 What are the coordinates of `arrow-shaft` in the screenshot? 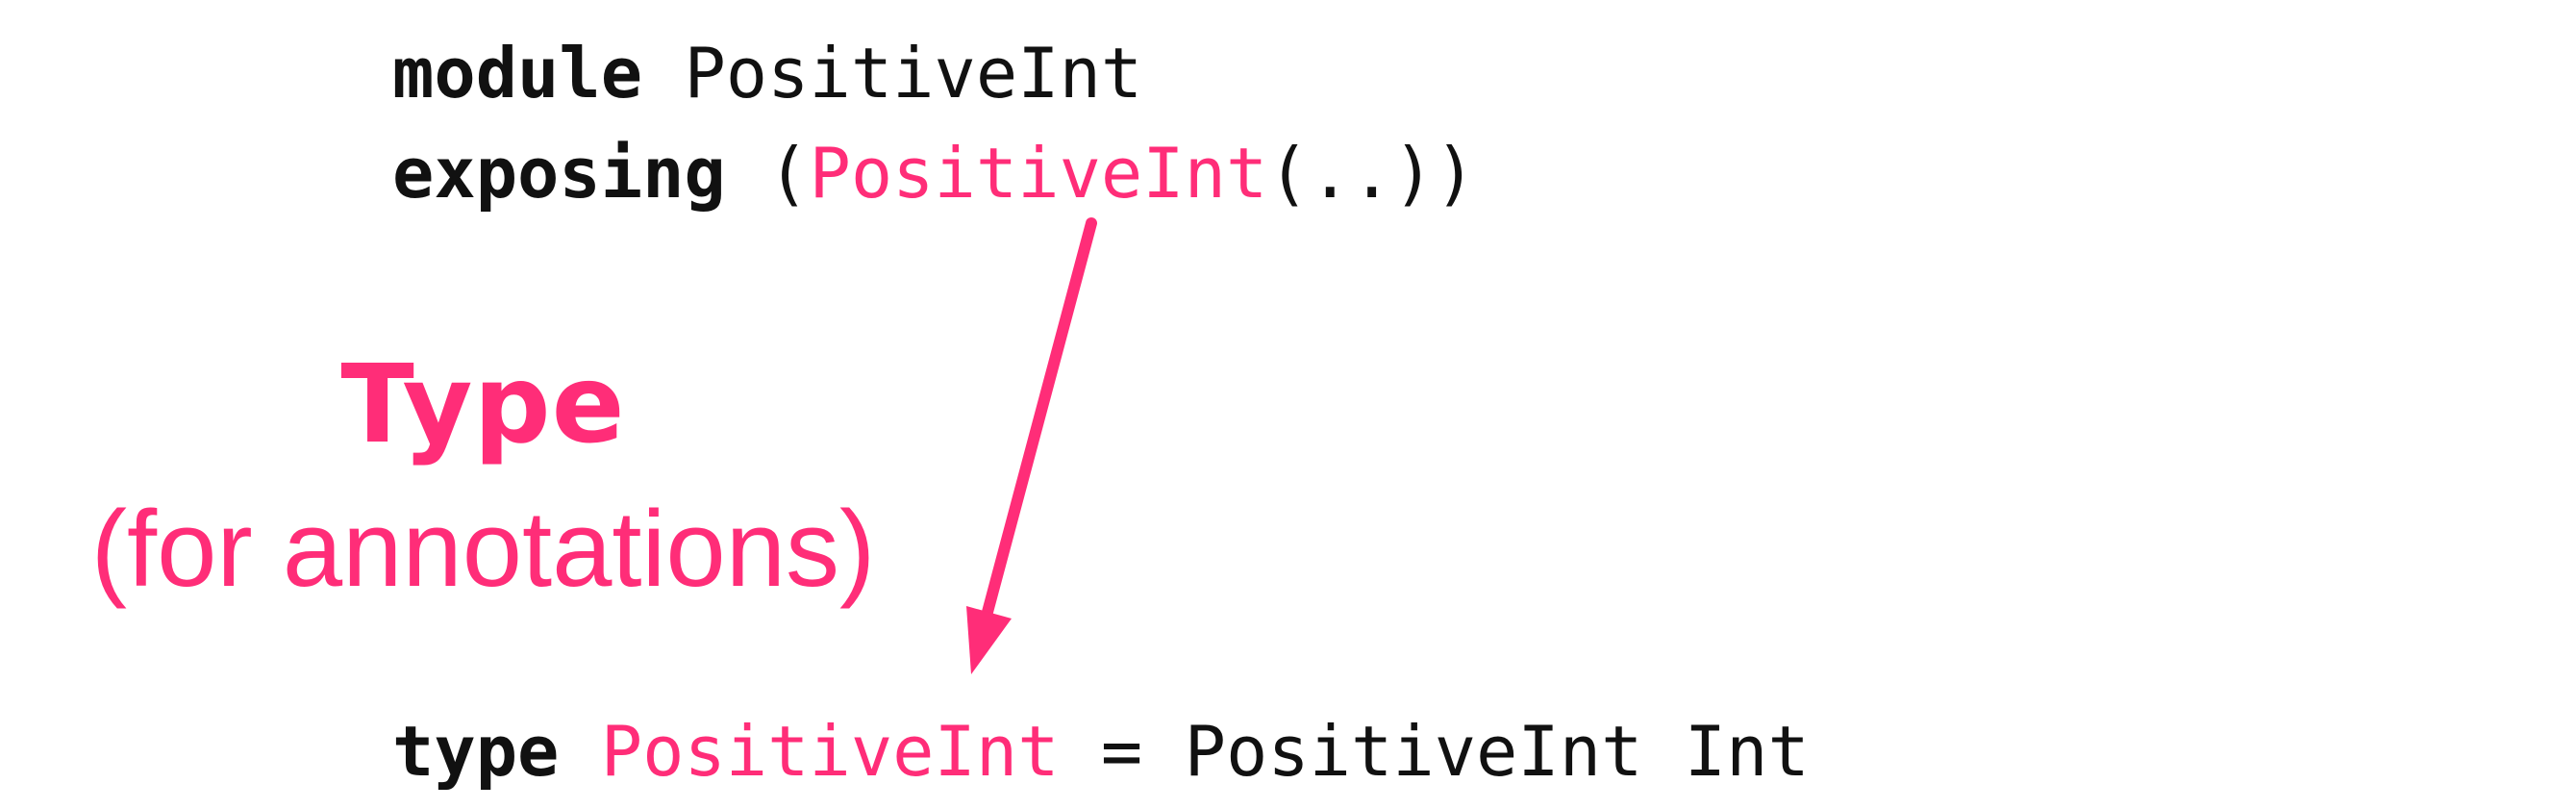 It's located at (1039, 419).